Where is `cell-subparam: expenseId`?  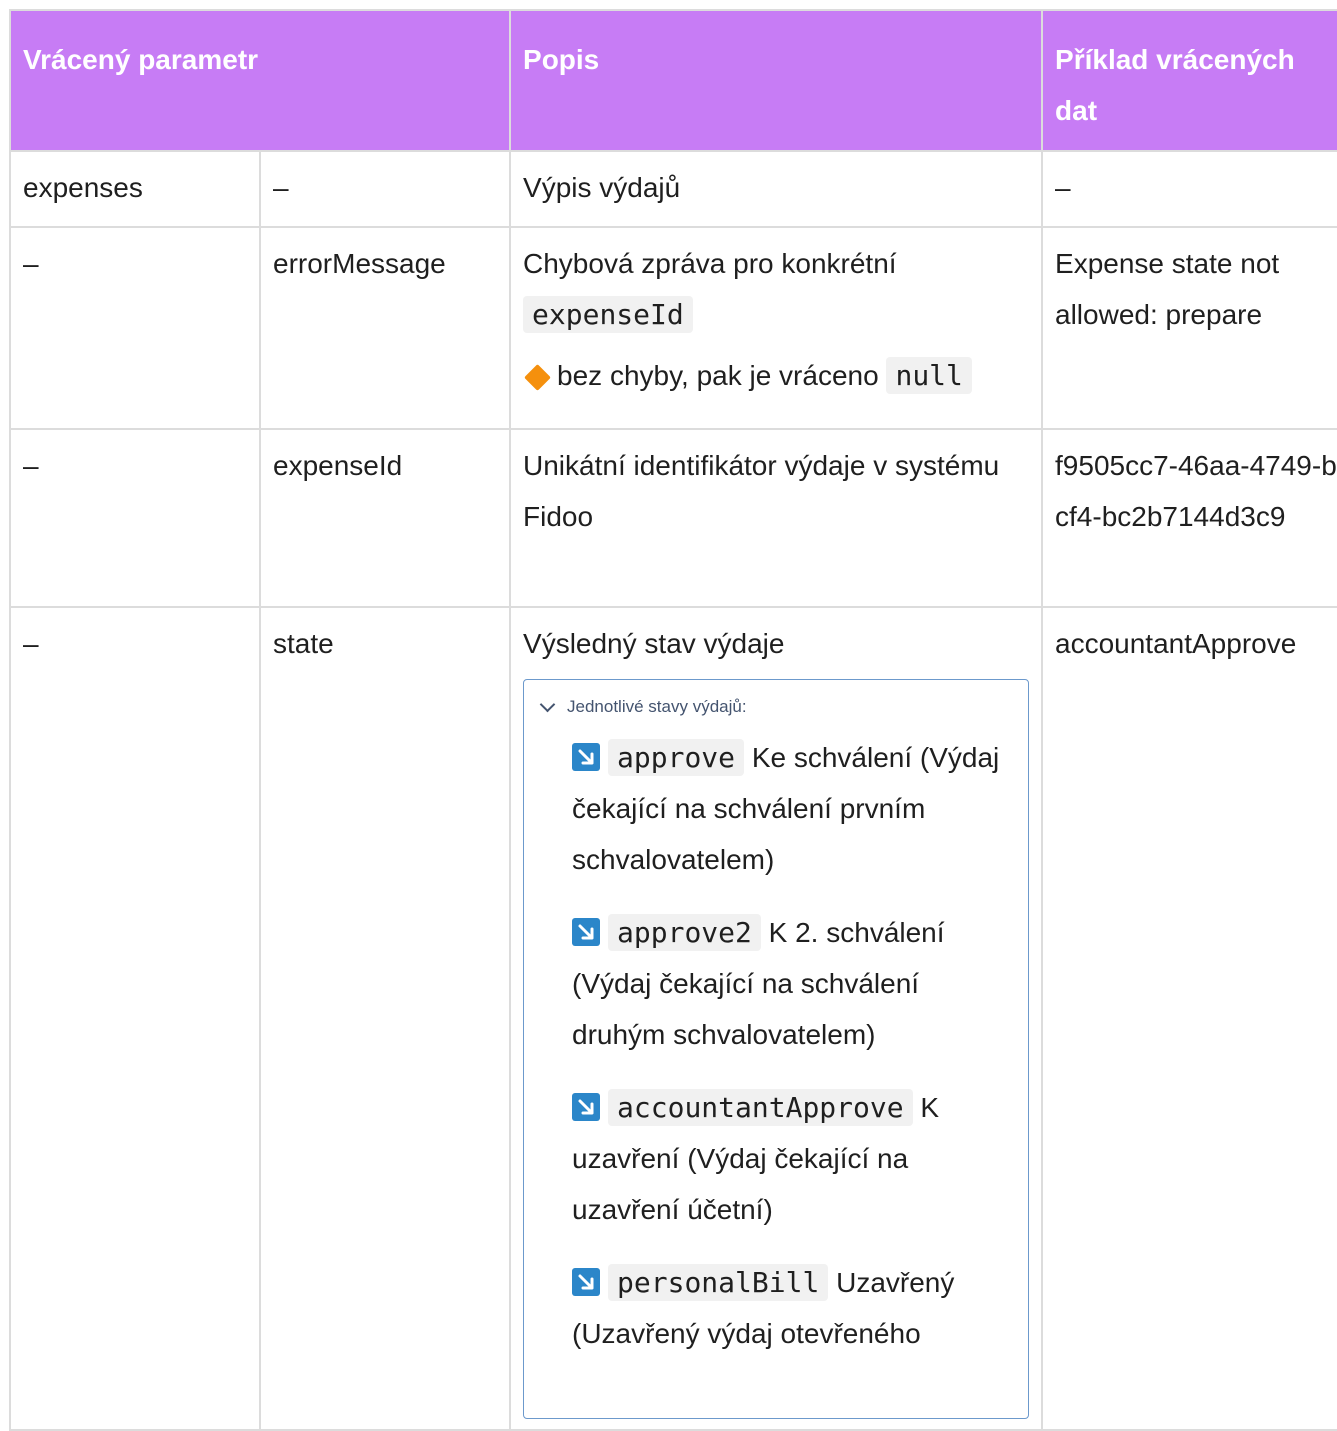 cell-subparam: expenseId is located at coordinates (385, 518).